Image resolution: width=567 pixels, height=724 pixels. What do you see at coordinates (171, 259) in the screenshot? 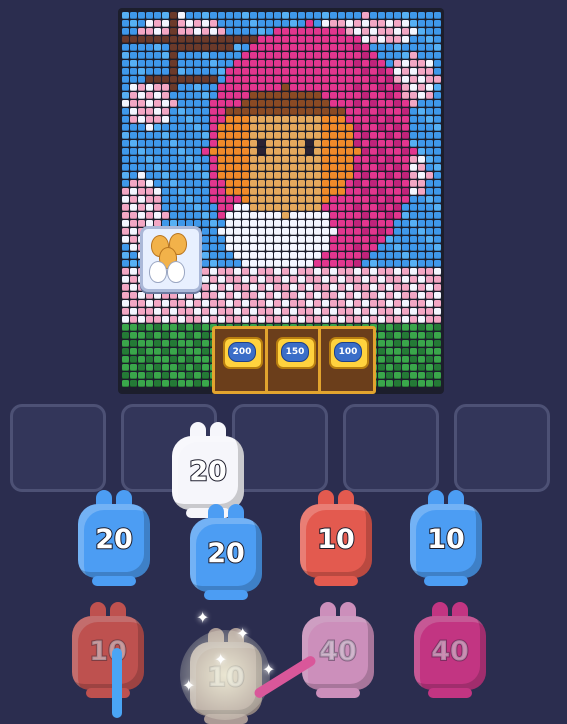
I see `egg-bonus-crate` at bounding box center [171, 259].